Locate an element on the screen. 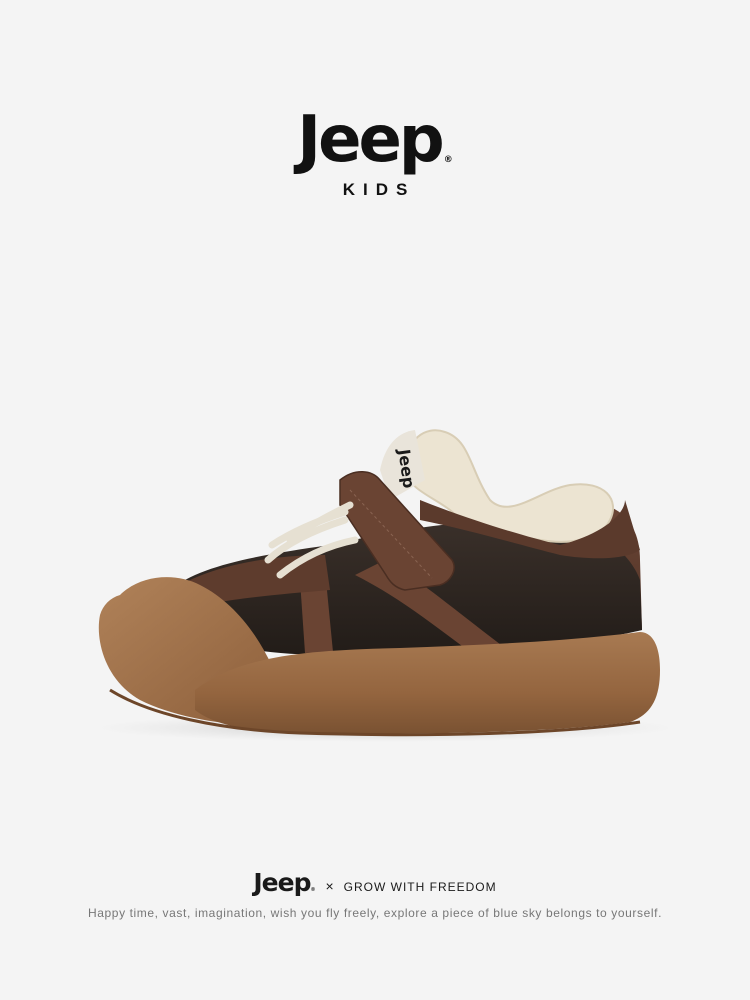 Image resolution: width=750 pixels, height=1000 pixels. shoe-fleece-collar is located at coordinates (509, 486).